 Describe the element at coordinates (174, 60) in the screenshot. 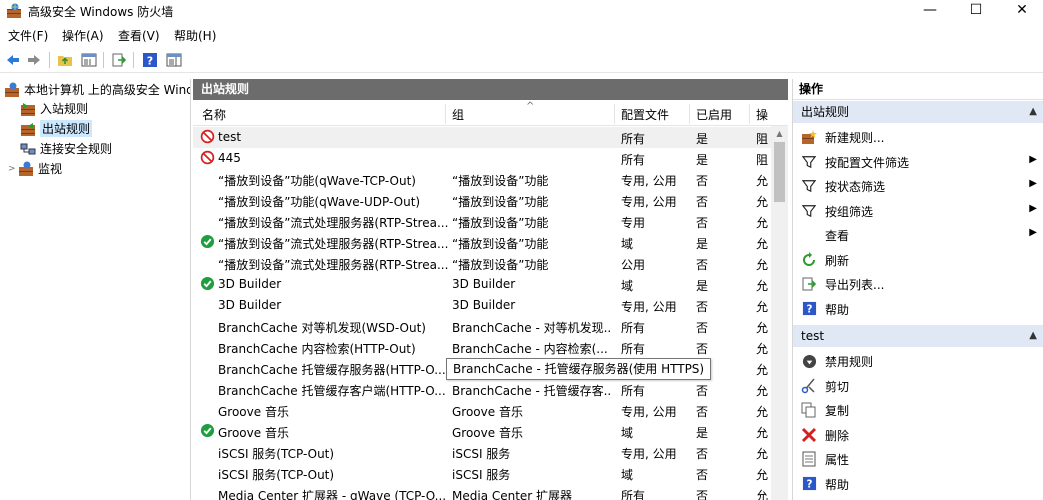

I see `show-hide-action-pane-icon` at that location.